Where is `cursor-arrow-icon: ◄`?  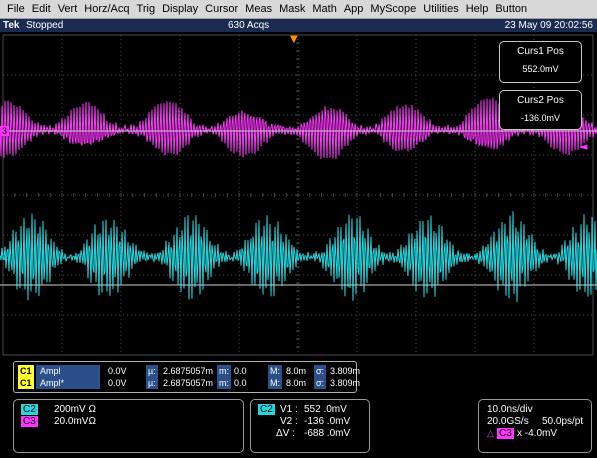
cursor-arrow-icon: ◄ is located at coordinates (583, 146).